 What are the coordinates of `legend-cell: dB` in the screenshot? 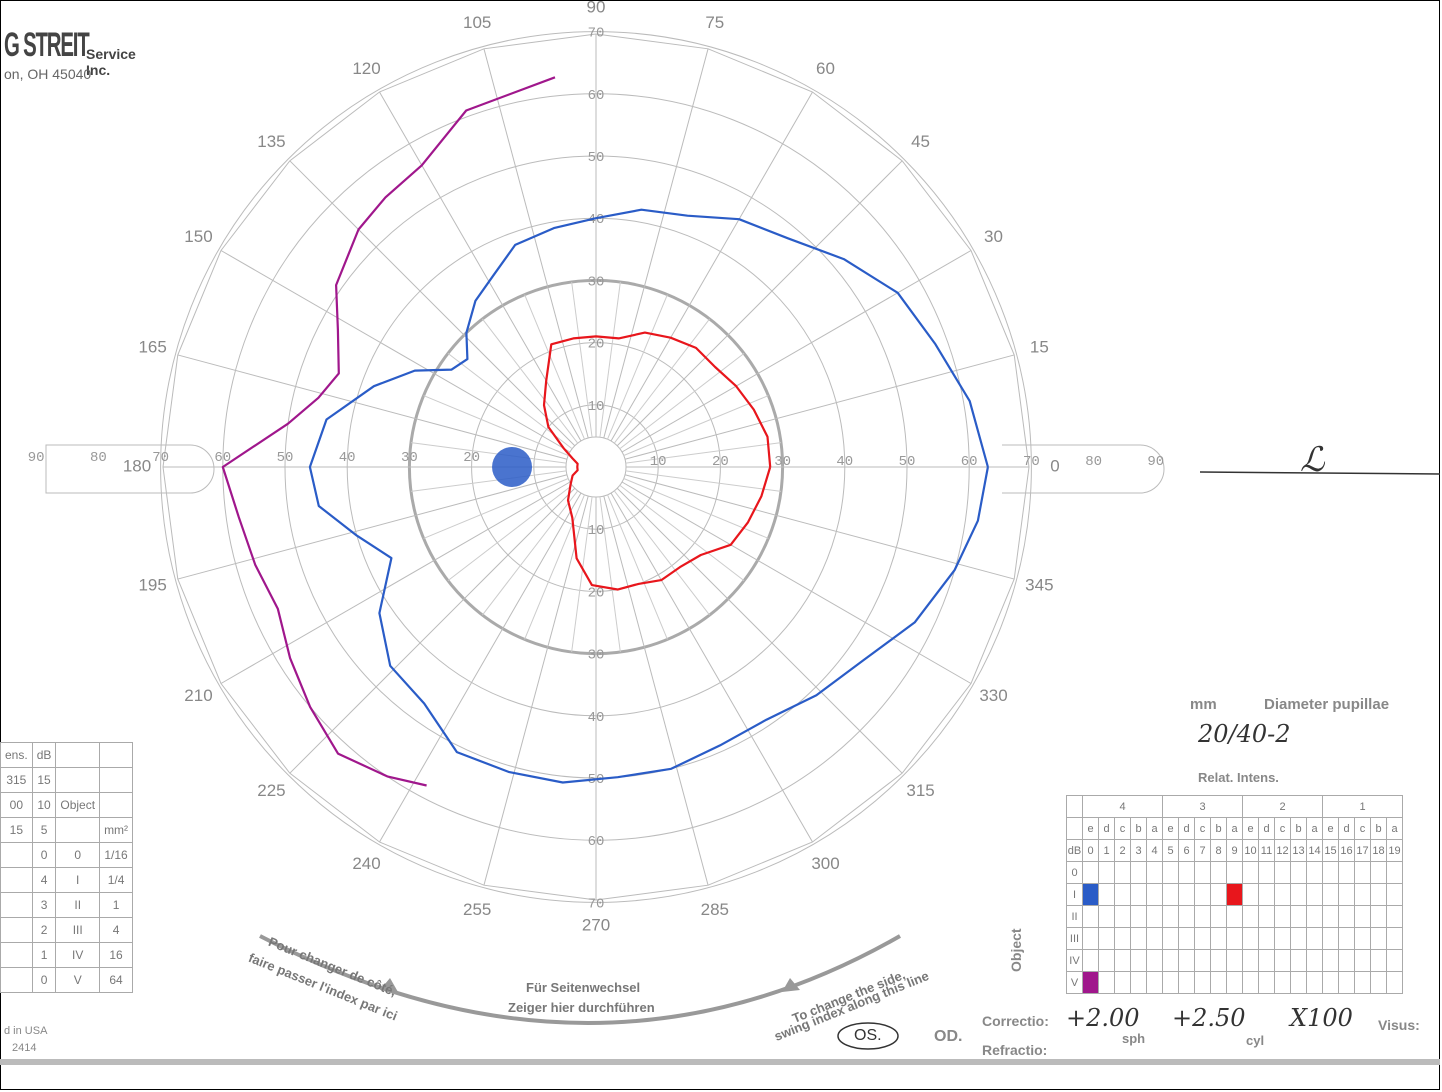 It's located at (44, 755).